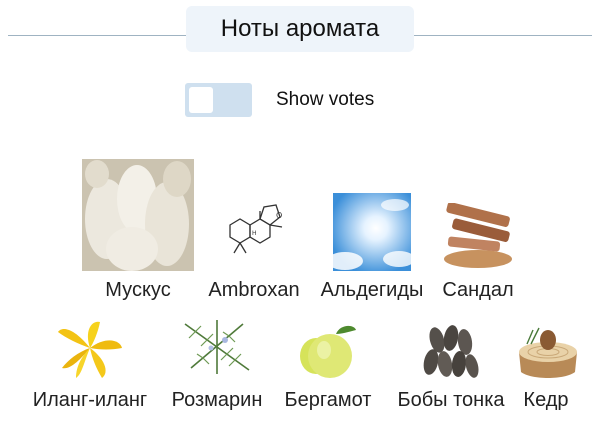 This screenshot has width=600, height=428. What do you see at coordinates (138, 290) in the screenshot?
I see `note-label: Мускус` at bounding box center [138, 290].